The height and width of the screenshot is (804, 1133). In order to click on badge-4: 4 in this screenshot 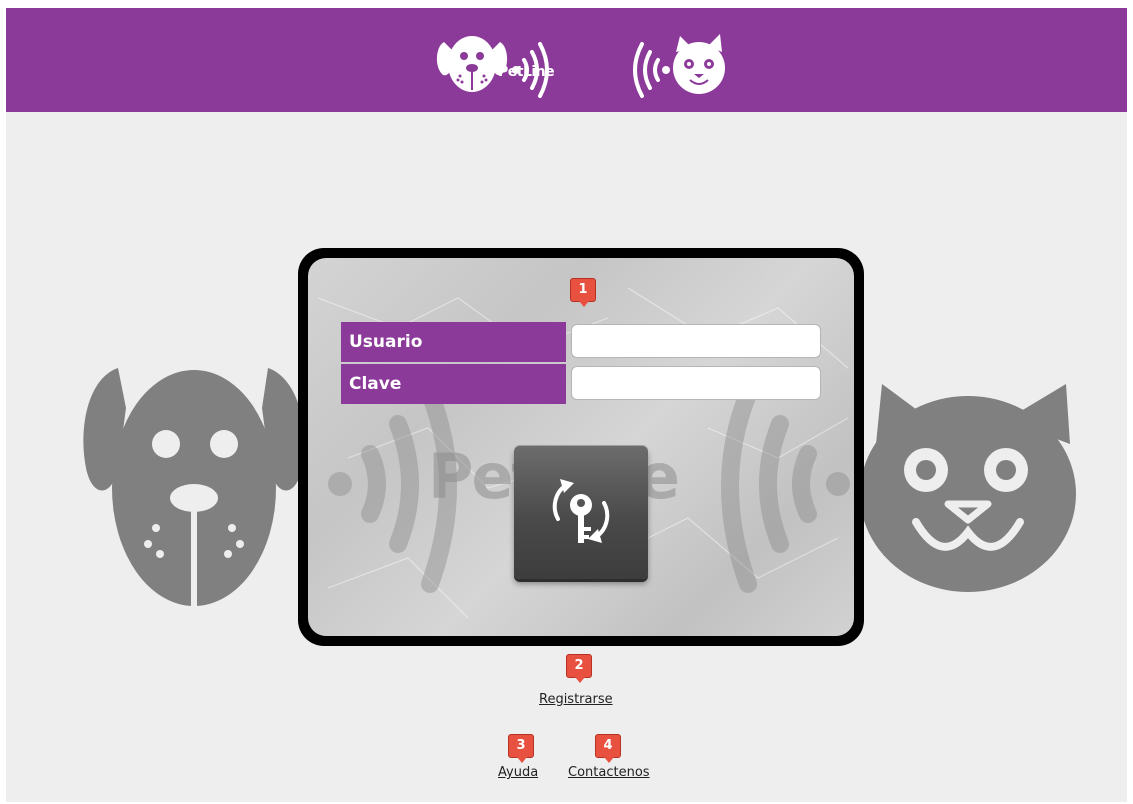, I will do `click(608, 748)`.